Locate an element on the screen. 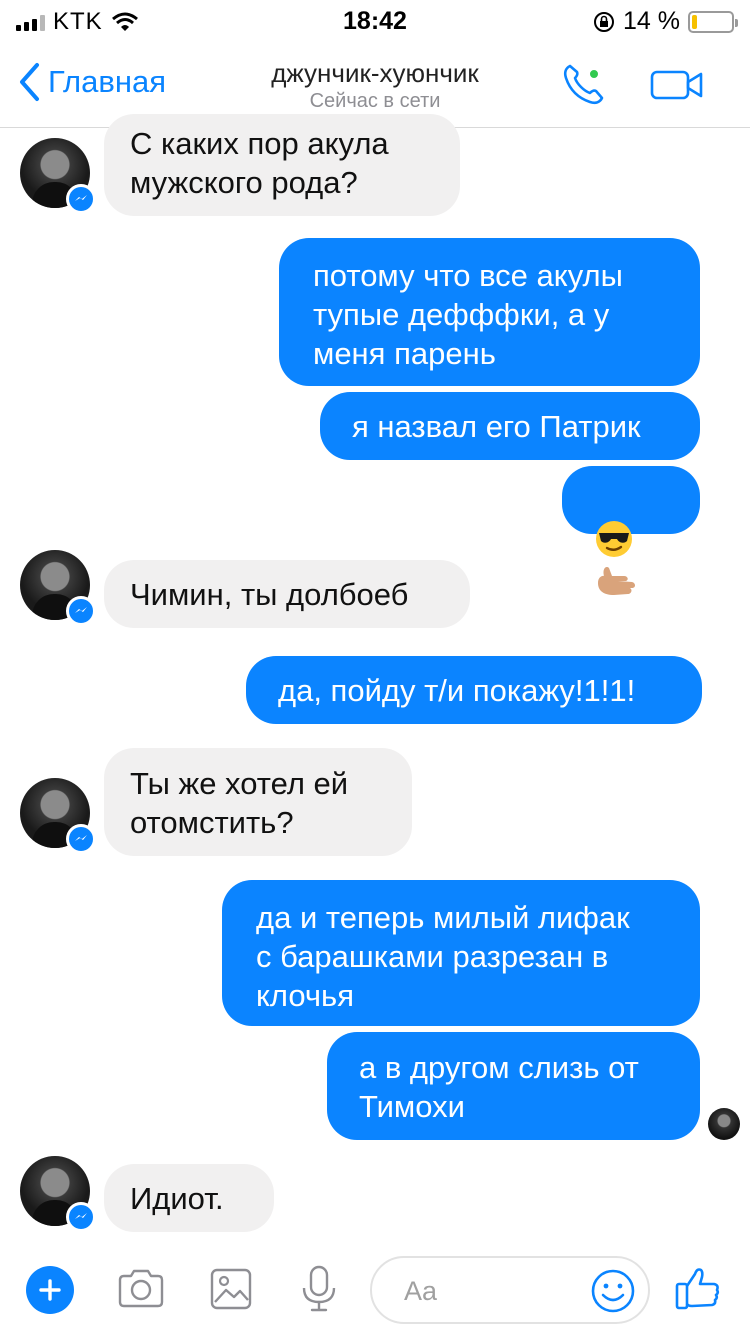 The width and height of the screenshot is (750, 1334). plus-icon is located at coordinates (50, 1290).